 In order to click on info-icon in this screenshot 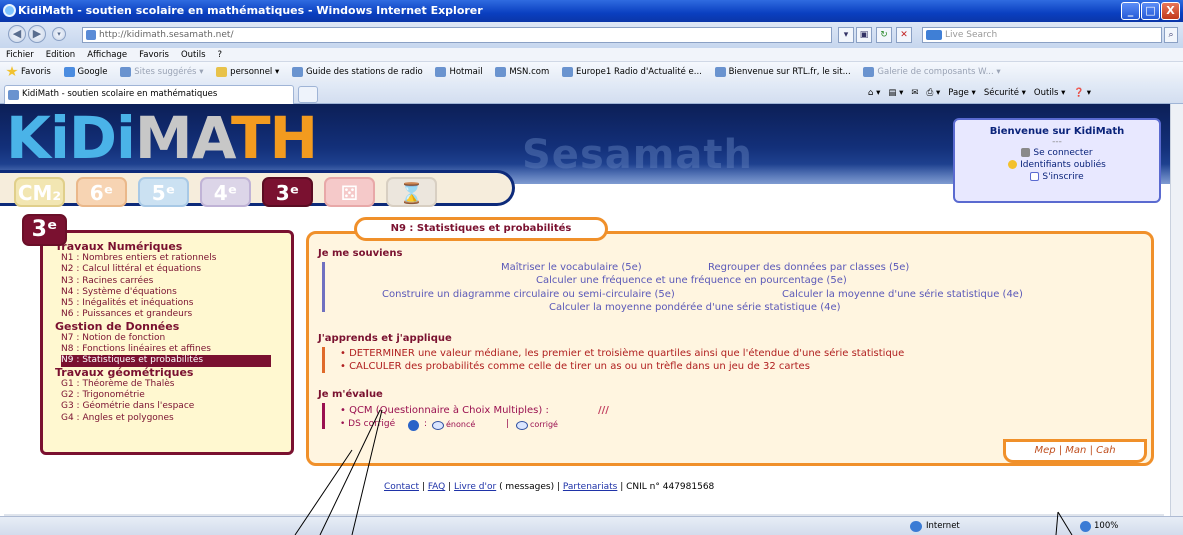, I will do `click(413, 425)`.